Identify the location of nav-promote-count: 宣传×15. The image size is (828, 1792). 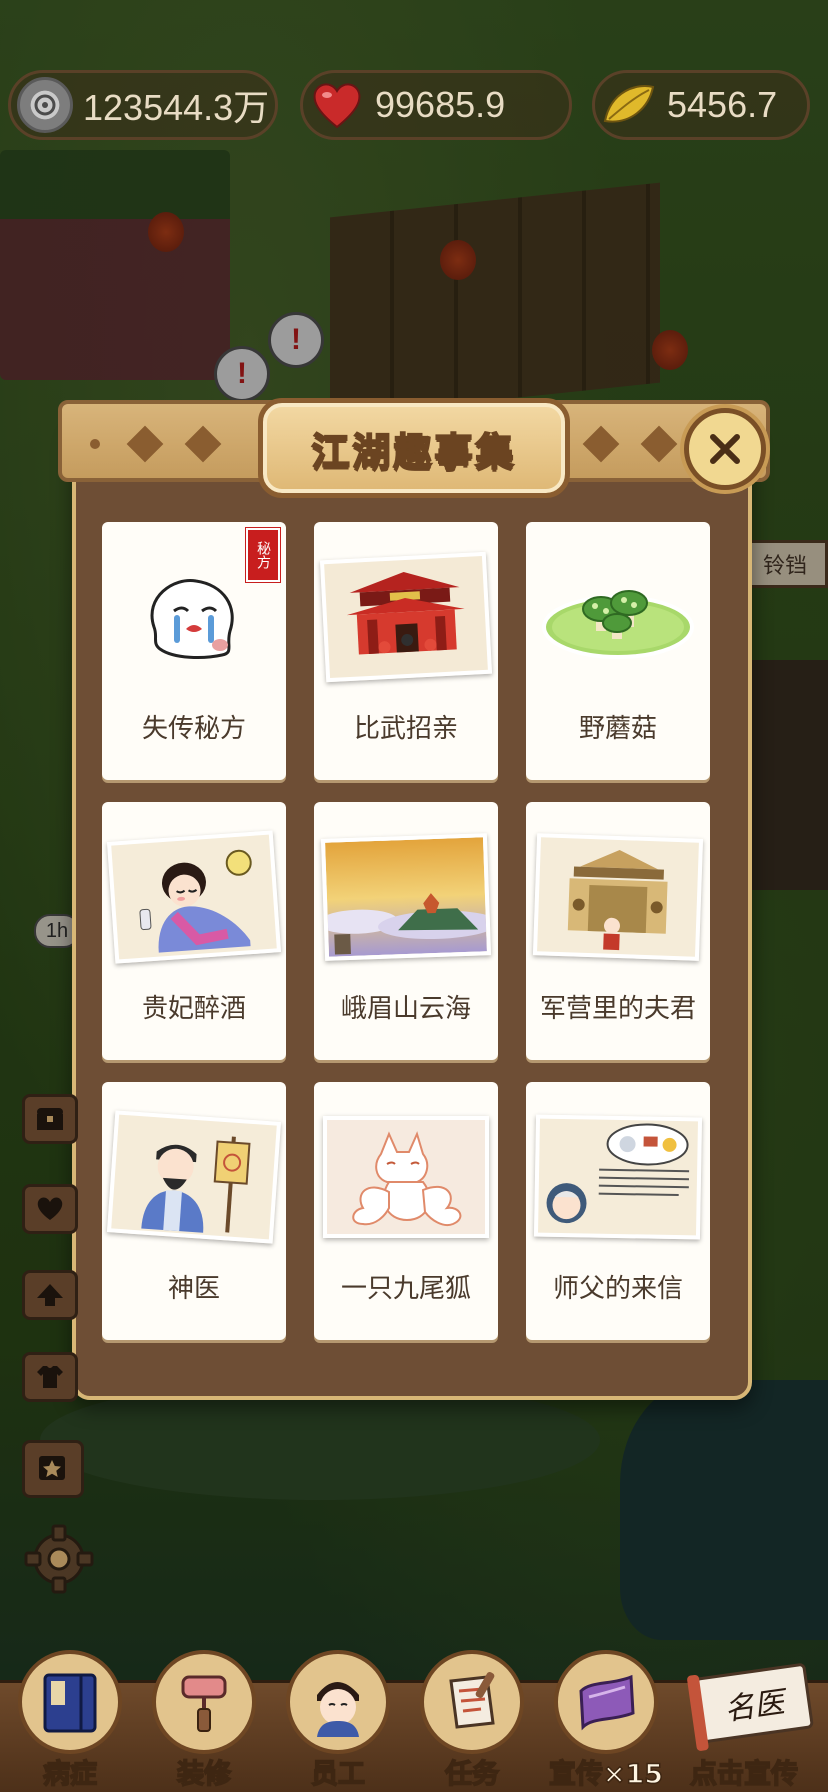
(606, 1721).